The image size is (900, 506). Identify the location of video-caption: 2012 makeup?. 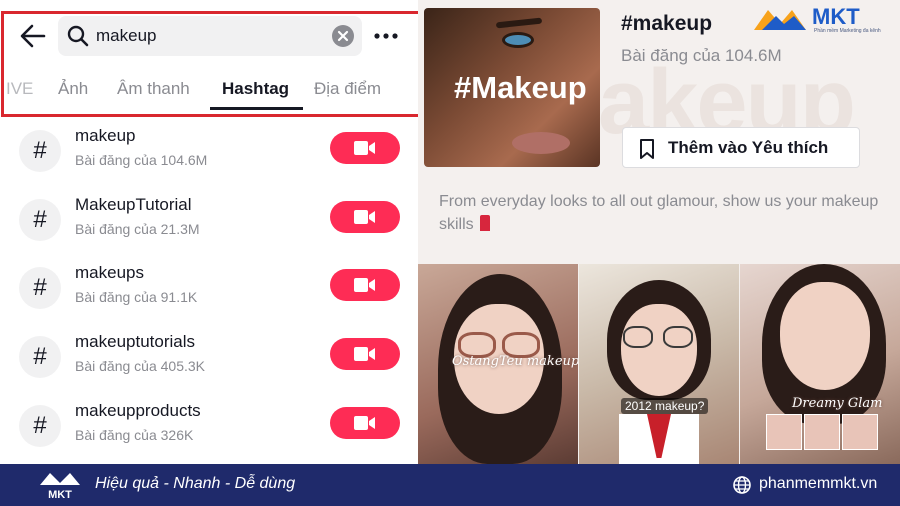
(665, 406).